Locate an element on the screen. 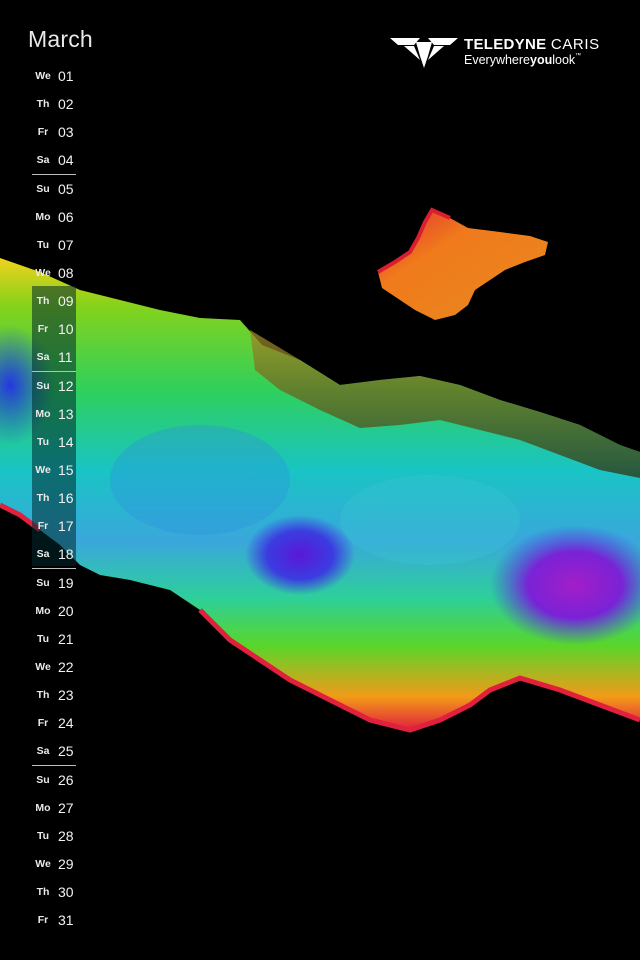 Image resolution: width=640 pixels, height=960 pixels. day-number: 27 is located at coordinates (66, 808).